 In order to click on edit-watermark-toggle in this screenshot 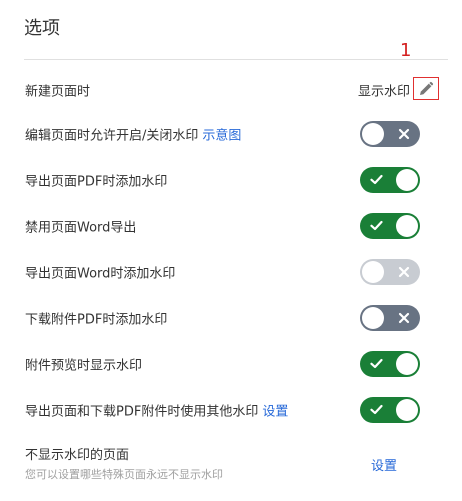, I will do `click(390, 134)`.